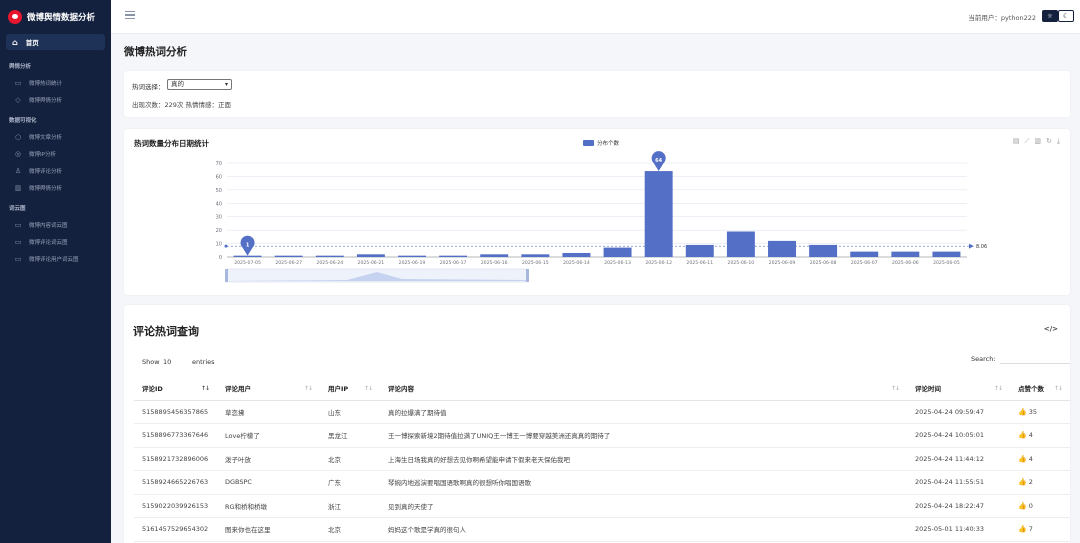 This screenshot has height=543, width=1080. Describe the element at coordinates (55, 99) in the screenshot. I see `sidebar-item-sentiment-analysis: ◇ 微博舆情分析` at that location.